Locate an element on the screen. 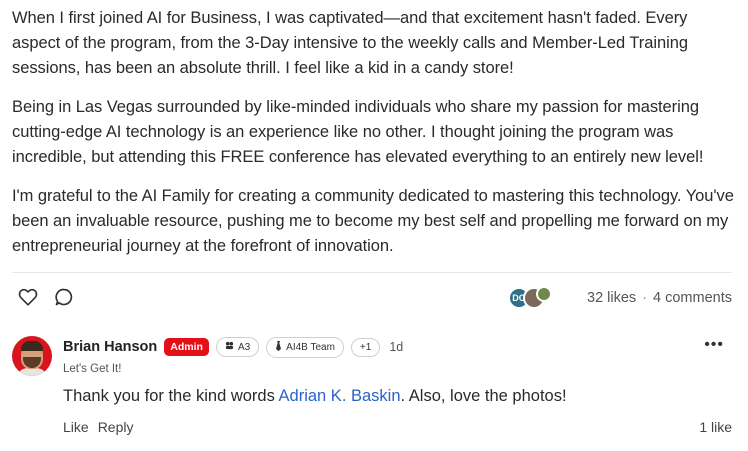 The image size is (748, 451). heart-icon is located at coordinates (28, 297).